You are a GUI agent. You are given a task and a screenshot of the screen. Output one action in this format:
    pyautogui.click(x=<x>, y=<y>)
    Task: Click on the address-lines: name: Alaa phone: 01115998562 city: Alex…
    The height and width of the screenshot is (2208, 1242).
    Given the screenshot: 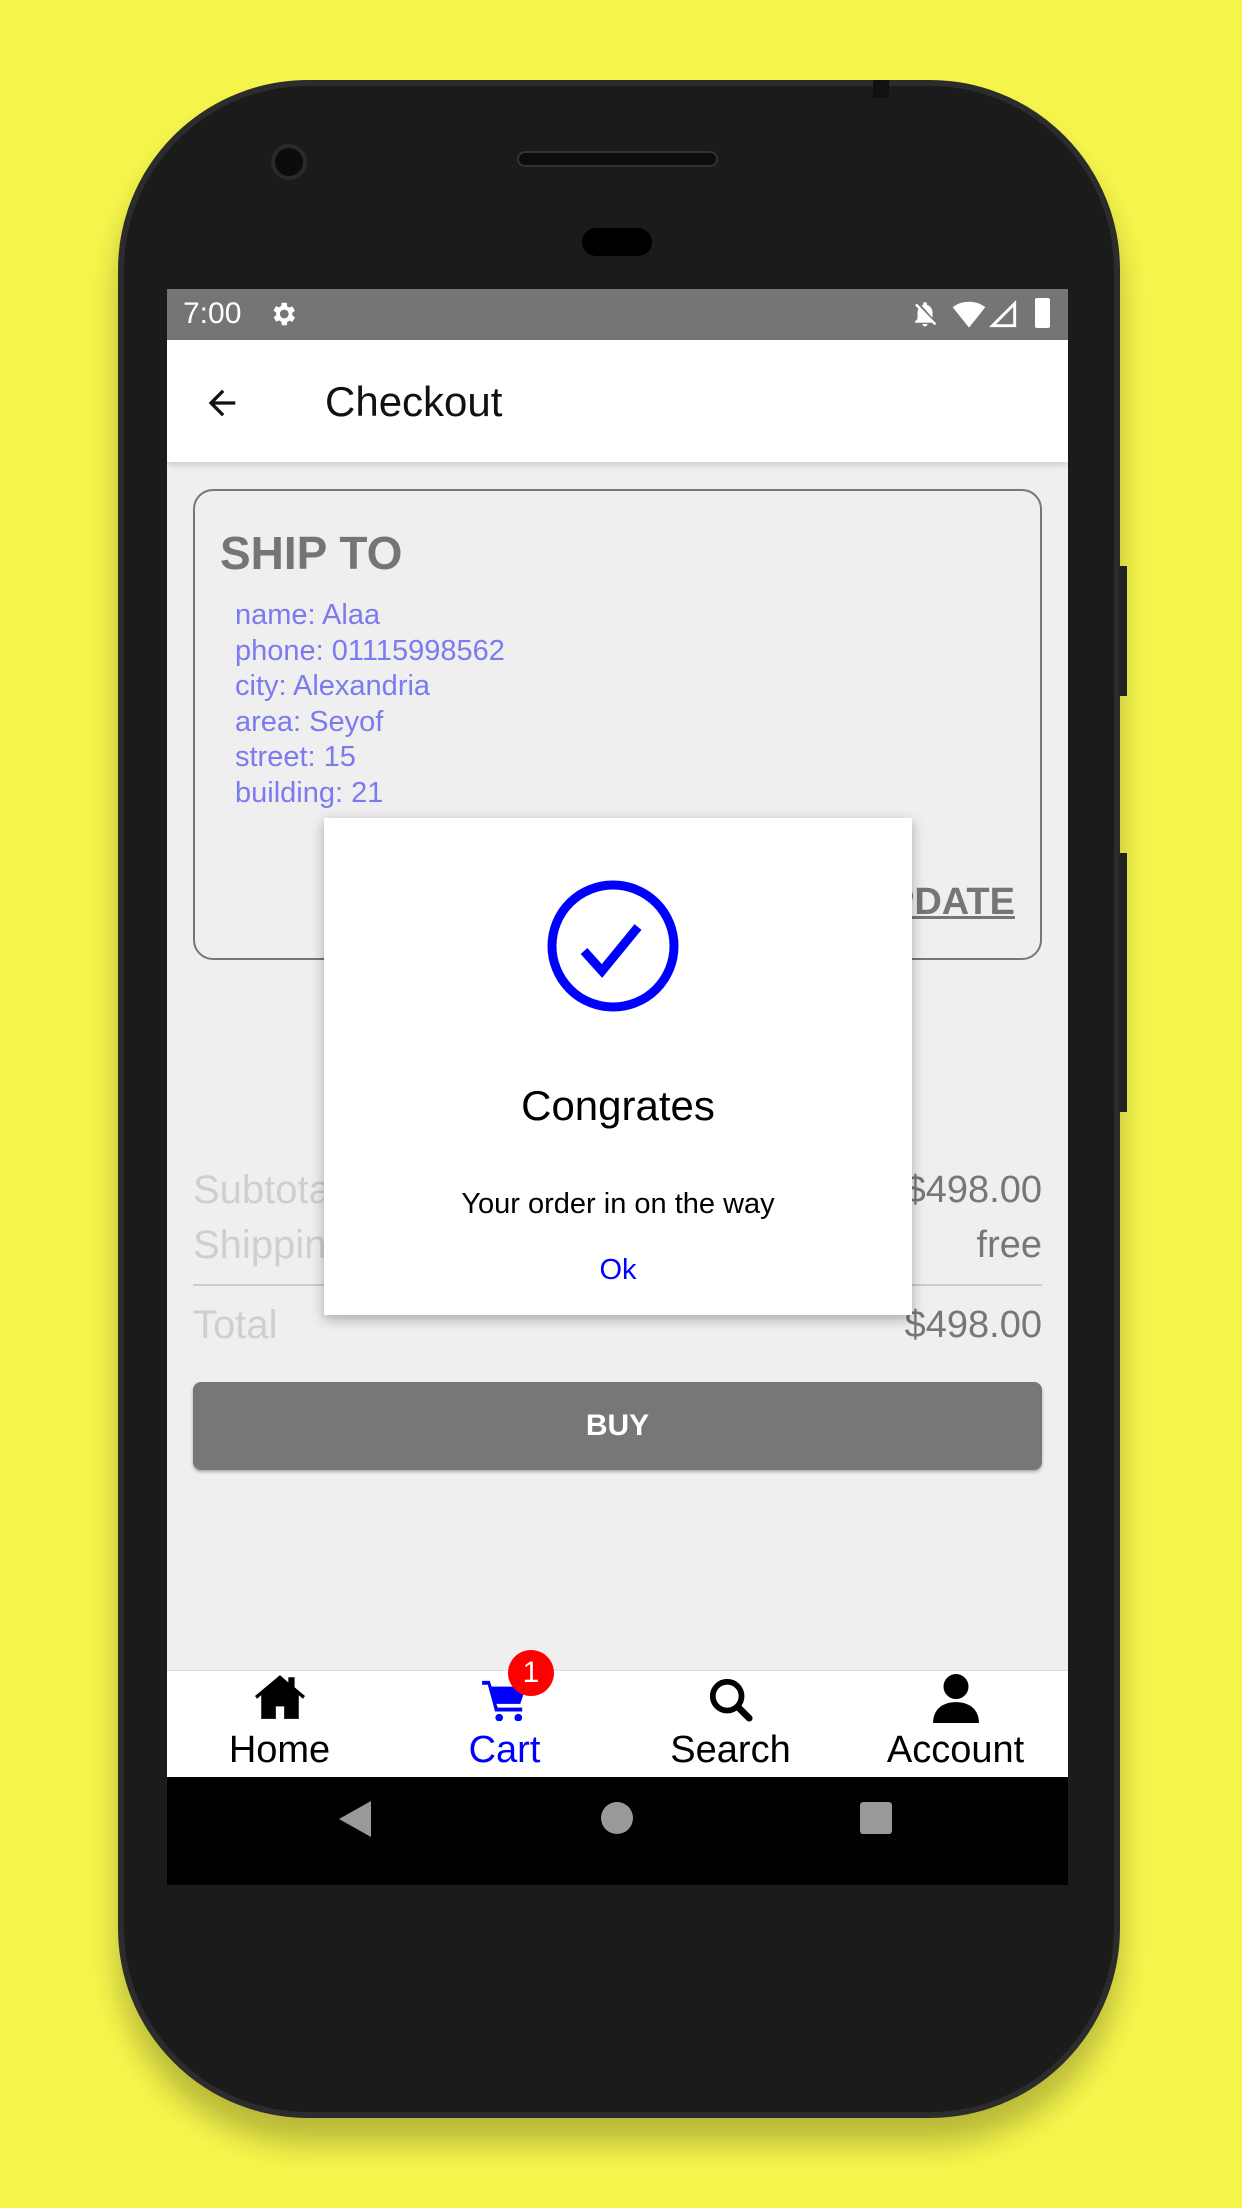 What is the action you would take?
    pyautogui.click(x=370, y=704)
    